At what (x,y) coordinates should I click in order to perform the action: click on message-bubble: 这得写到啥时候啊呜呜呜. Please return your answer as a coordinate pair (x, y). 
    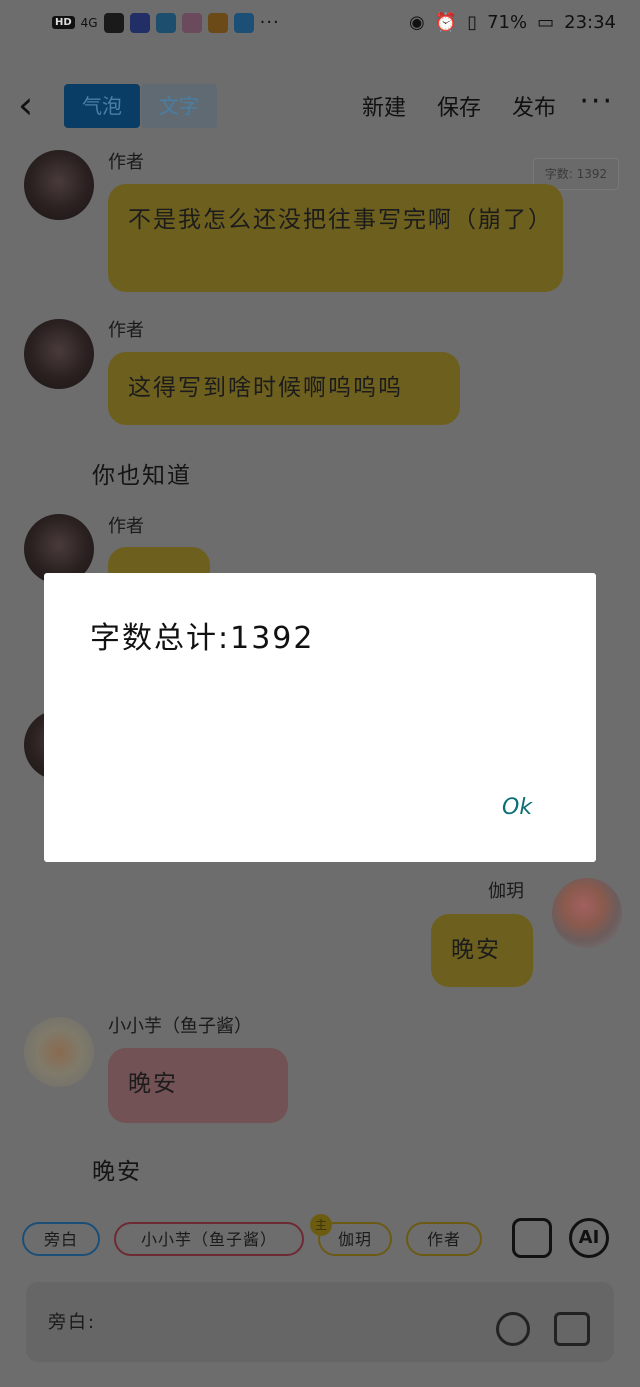
    Looking at the image, I should click on (284, 388).